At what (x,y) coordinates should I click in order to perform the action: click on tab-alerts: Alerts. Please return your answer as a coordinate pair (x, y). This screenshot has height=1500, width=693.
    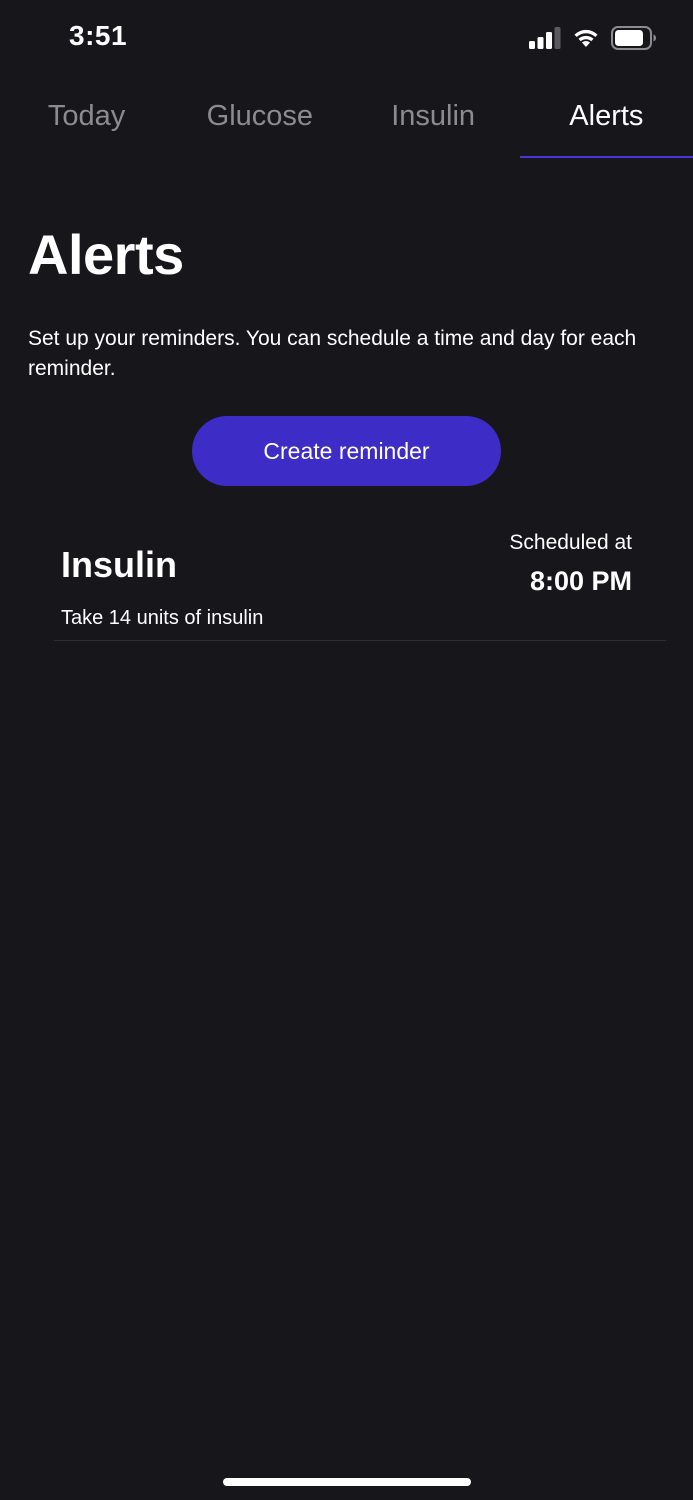
    Looking at the image, I should click on (606, 123).